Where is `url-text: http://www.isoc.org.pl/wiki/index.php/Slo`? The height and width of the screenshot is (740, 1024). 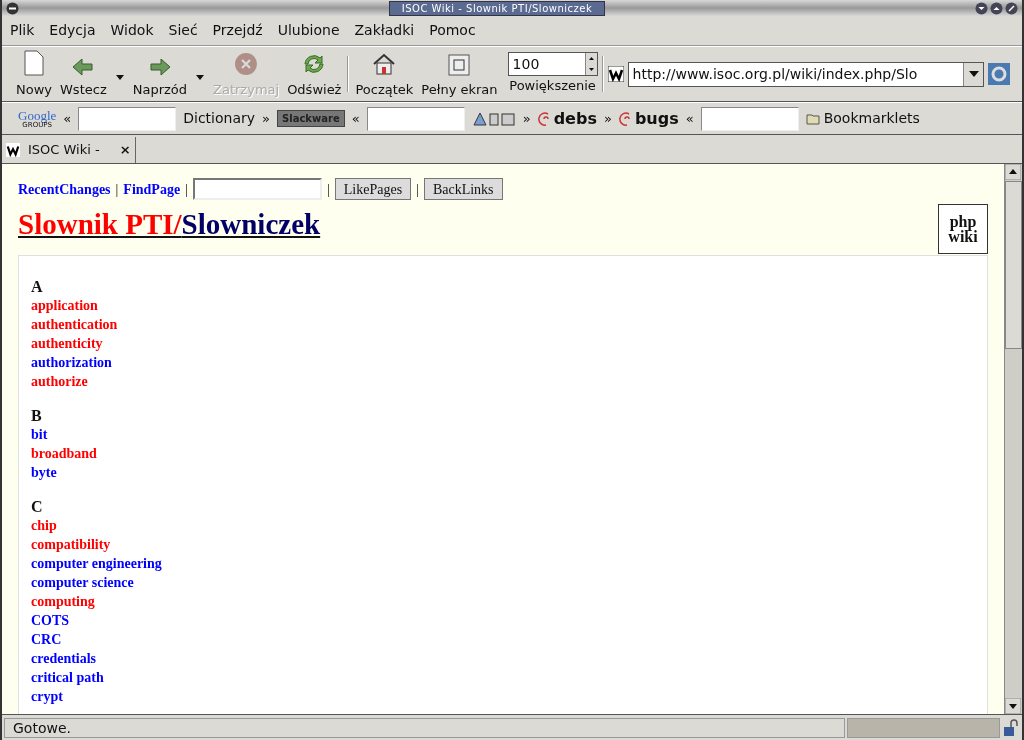
url-text: http://www.isoc.org.pl/wiki/index.php/Slo is located at coordinates (775, 74).